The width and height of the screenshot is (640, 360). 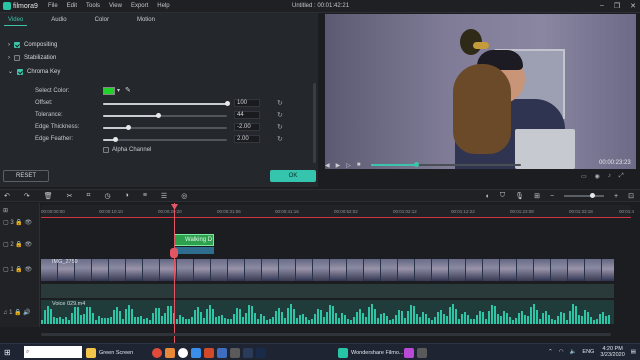 What do you see at coordinates (93, 6) in the screenshot?
I see `menu-tools: Tools` at bounding box center [93, 6].